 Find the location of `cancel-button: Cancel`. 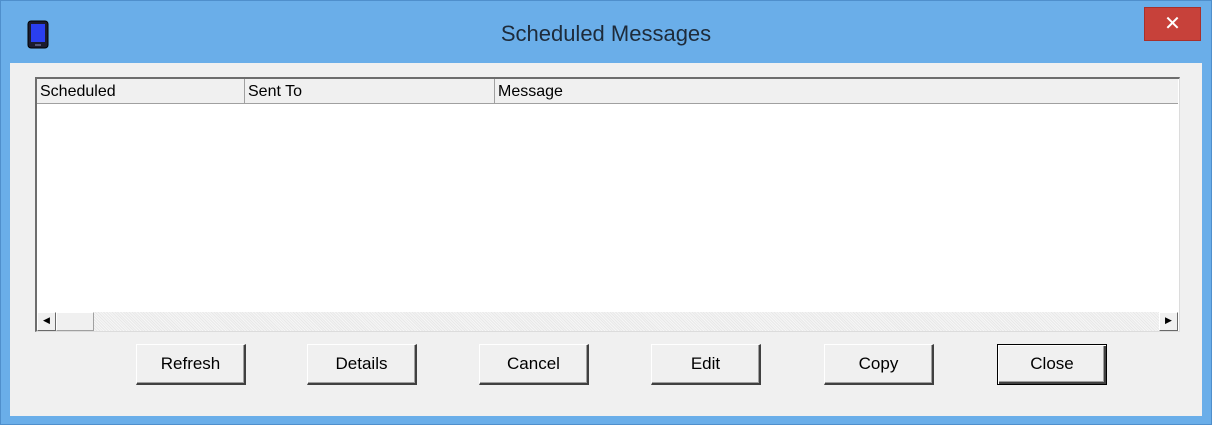

cancel-button: Cancel is located at coordinates (534, 364).